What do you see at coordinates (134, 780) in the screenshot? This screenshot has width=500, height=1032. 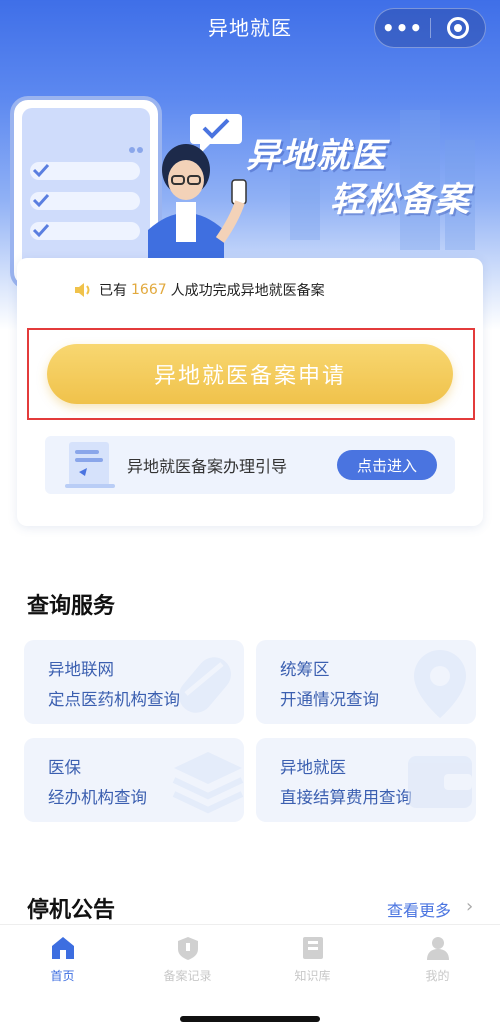 I see `tile-agency-query: 医保 经办机构查询` at bounding box center [134, 780].